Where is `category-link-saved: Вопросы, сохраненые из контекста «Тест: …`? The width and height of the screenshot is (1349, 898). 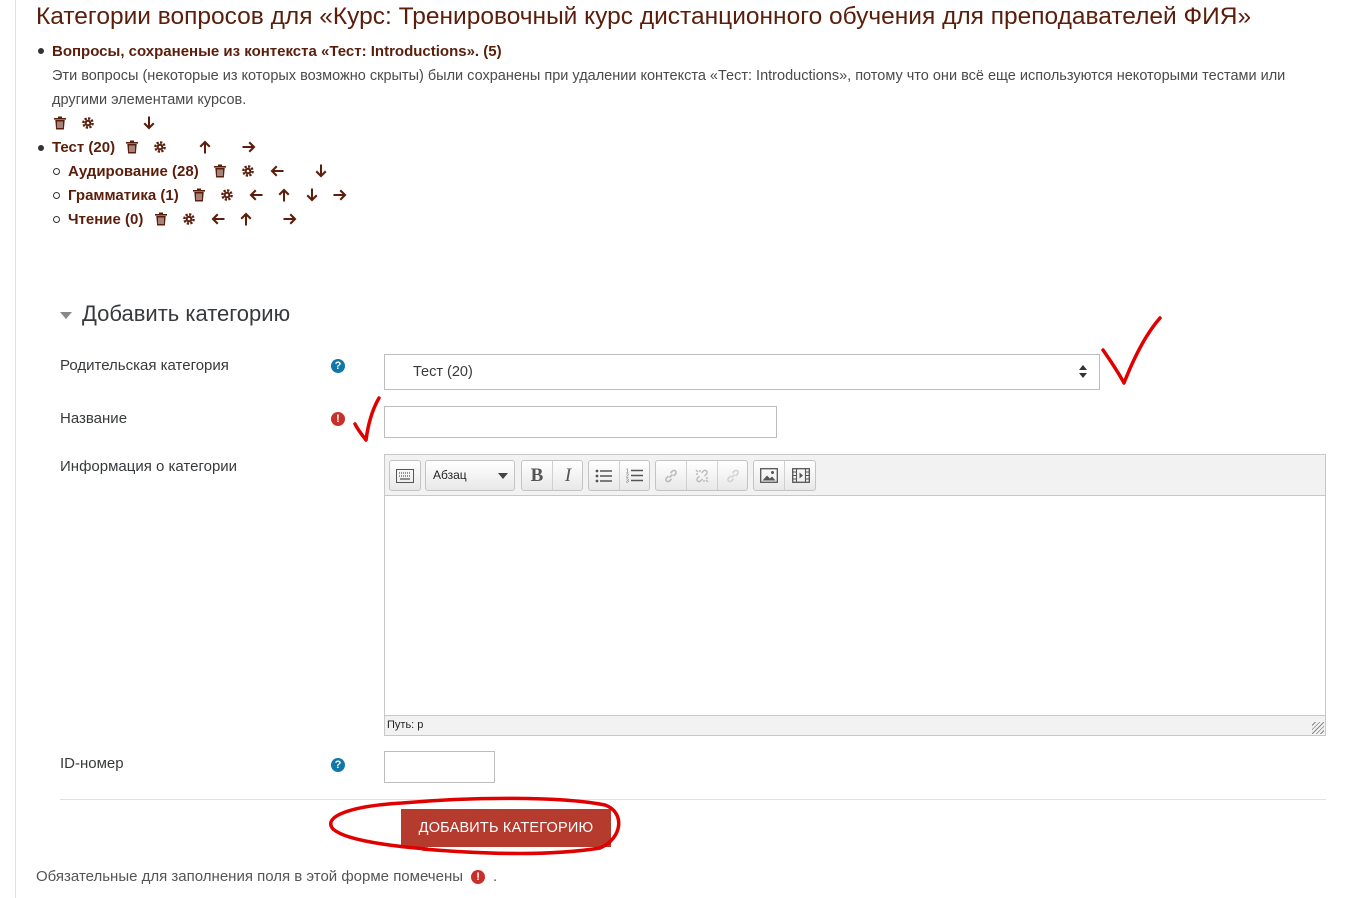
category-link-saved: Вопросы, сохраненые из контекста «Тест: … is located at coordinates (277, 51).